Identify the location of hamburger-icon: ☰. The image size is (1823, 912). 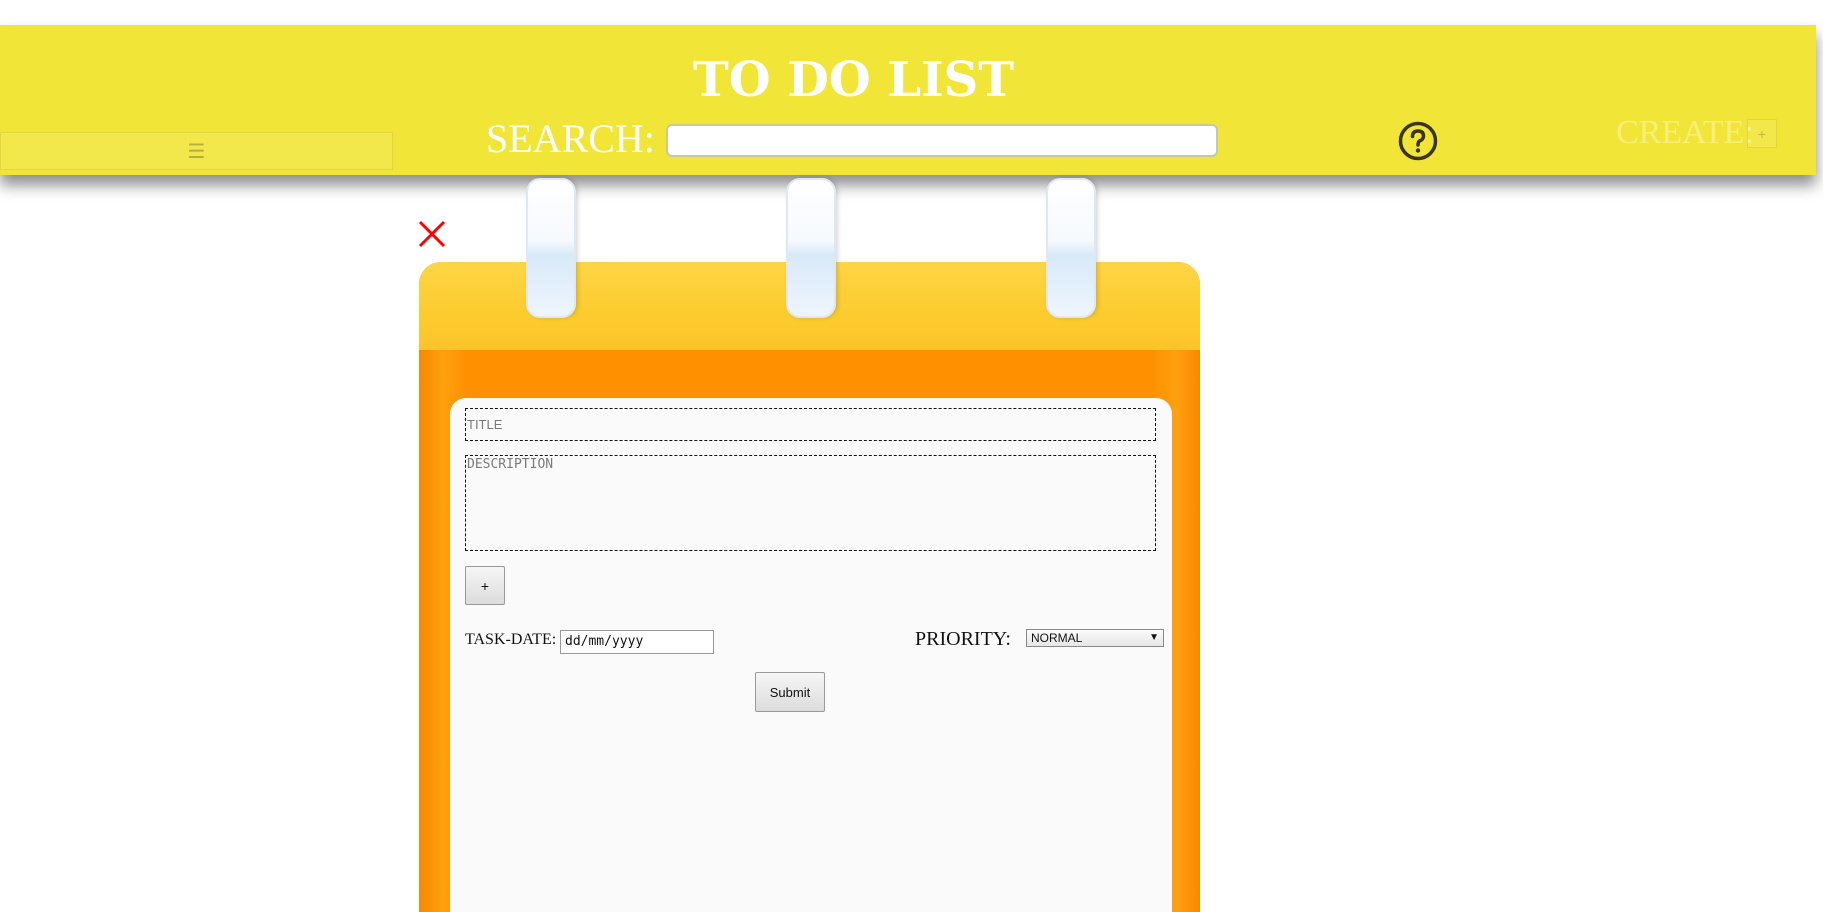
(196, 151).